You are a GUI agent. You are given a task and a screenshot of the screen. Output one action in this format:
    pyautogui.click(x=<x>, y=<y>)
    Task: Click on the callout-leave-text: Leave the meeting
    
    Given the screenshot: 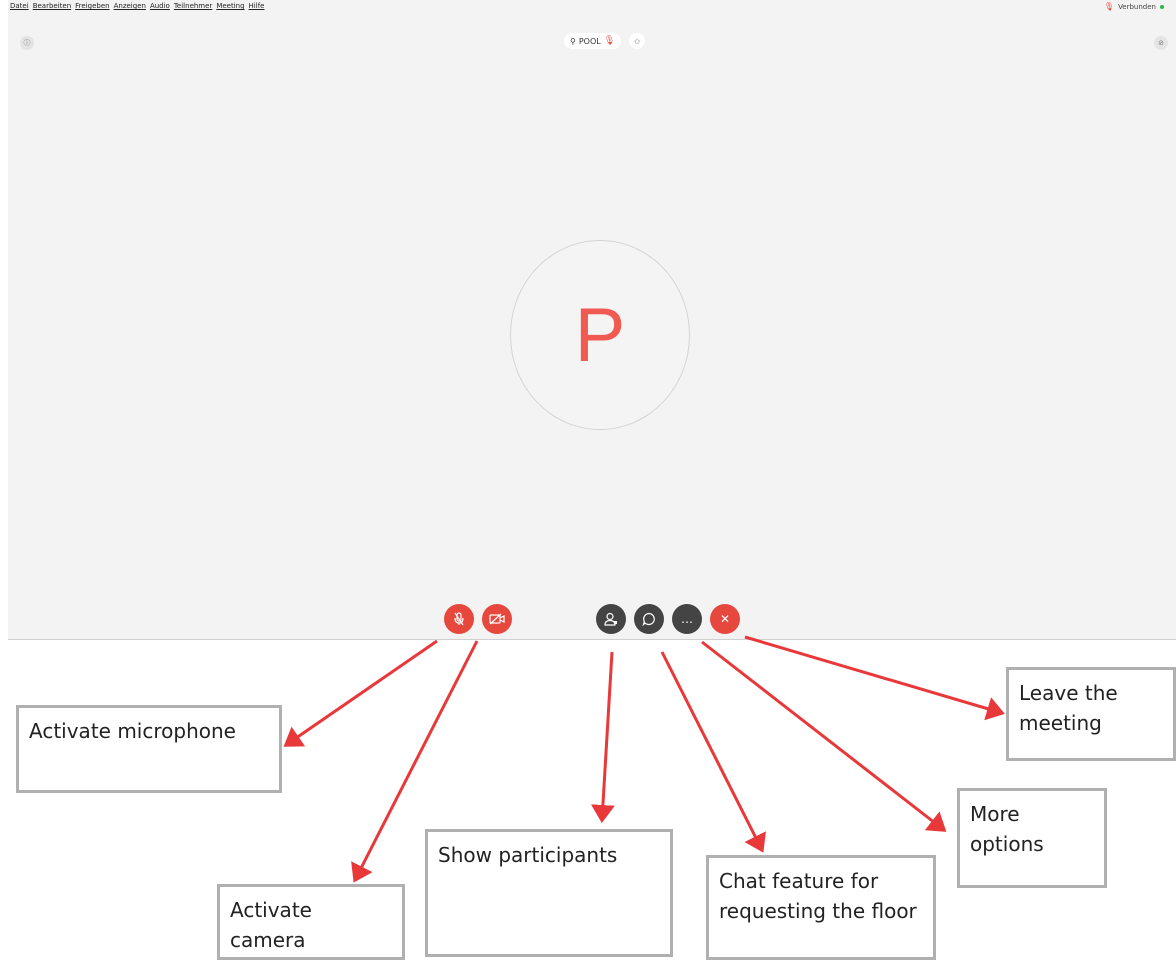 What is the action you would take?
    pyautogui.click(x=1068, y=708)
    